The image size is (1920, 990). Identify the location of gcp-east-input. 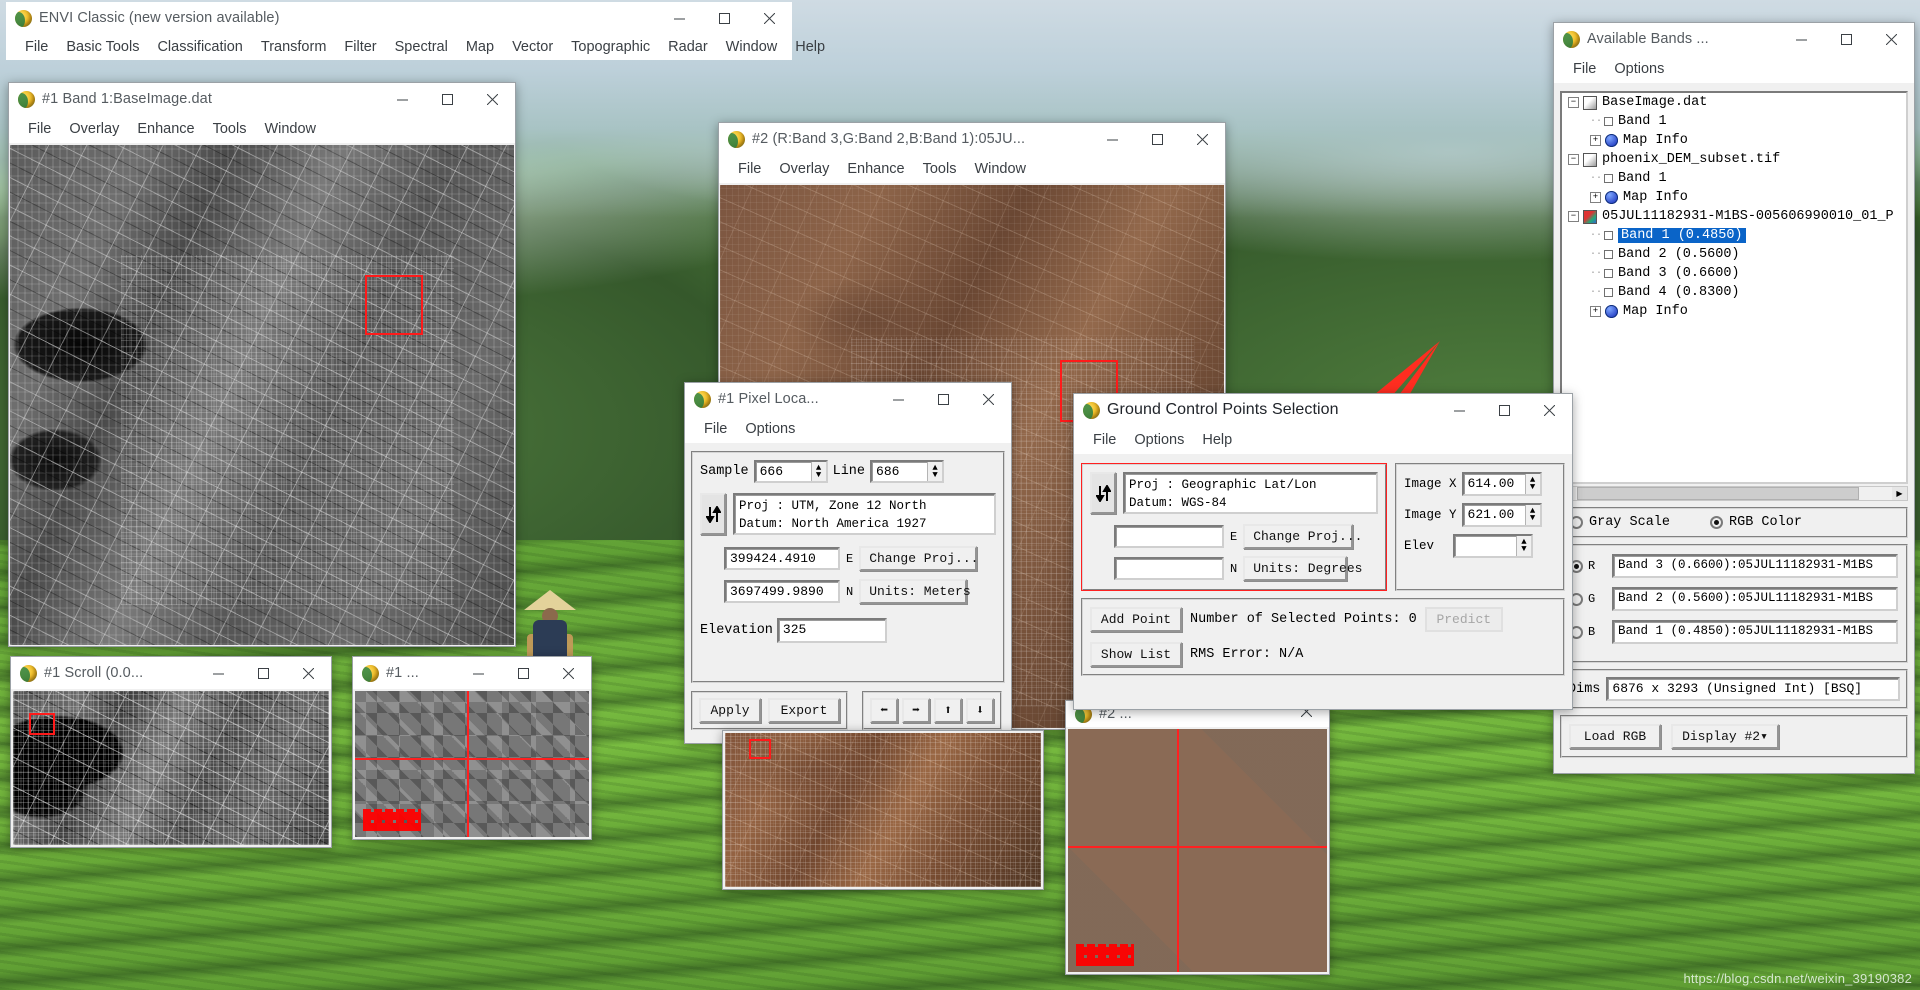
(1169, 536).